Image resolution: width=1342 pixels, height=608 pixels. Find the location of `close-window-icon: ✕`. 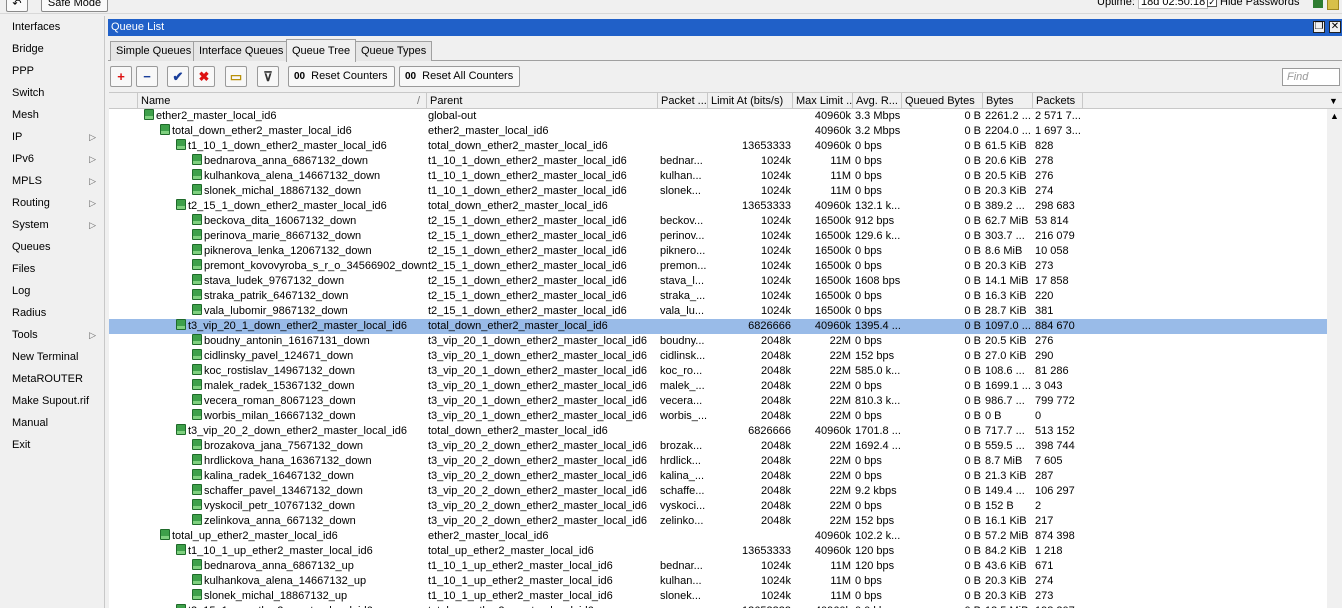

close-window-icon: ✕ is located at coordinates (1335, 27).